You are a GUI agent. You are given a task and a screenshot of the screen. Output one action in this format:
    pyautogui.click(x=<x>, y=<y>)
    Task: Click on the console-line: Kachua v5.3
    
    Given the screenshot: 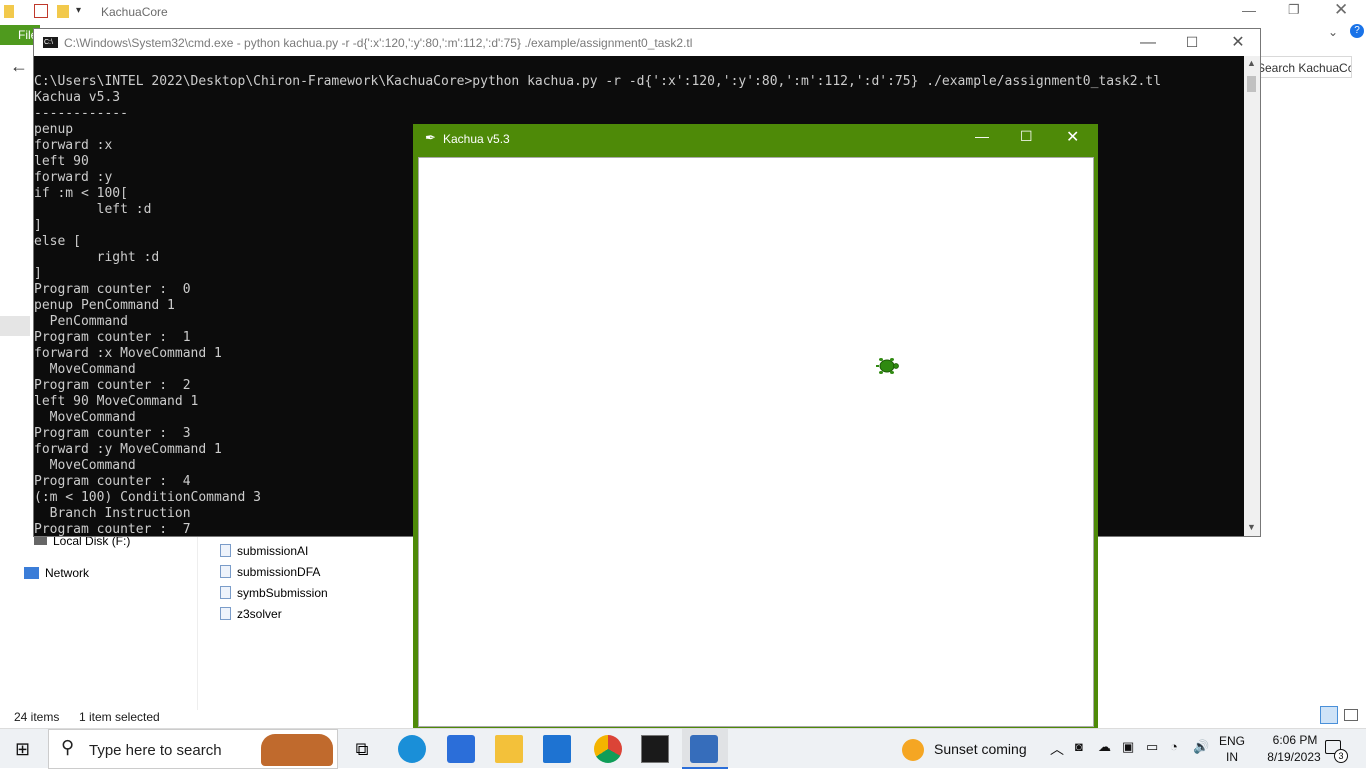 What is the action you would take?
    pyautogui.click(x=77, y=97)
    